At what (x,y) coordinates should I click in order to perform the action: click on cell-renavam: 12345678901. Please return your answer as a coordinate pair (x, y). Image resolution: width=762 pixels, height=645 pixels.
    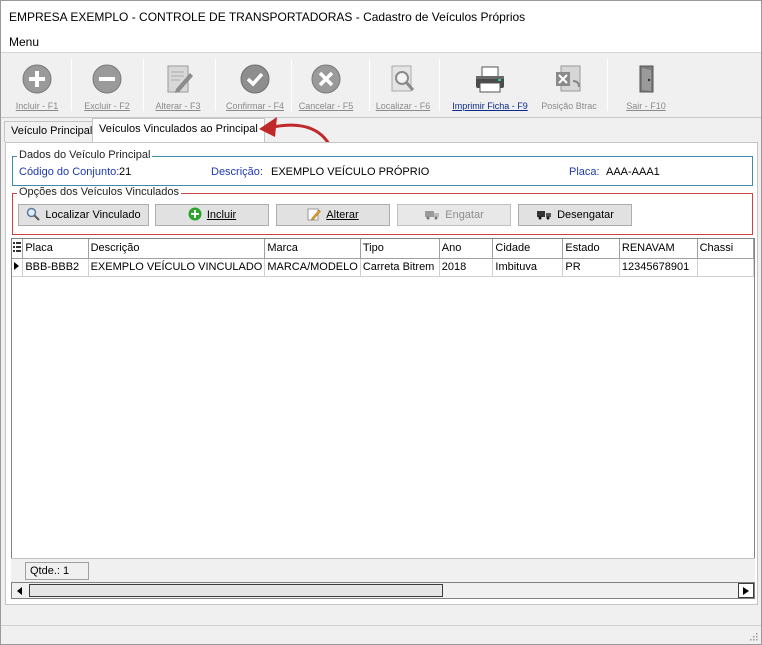
    Looking at the image, I should click on (658, 267).